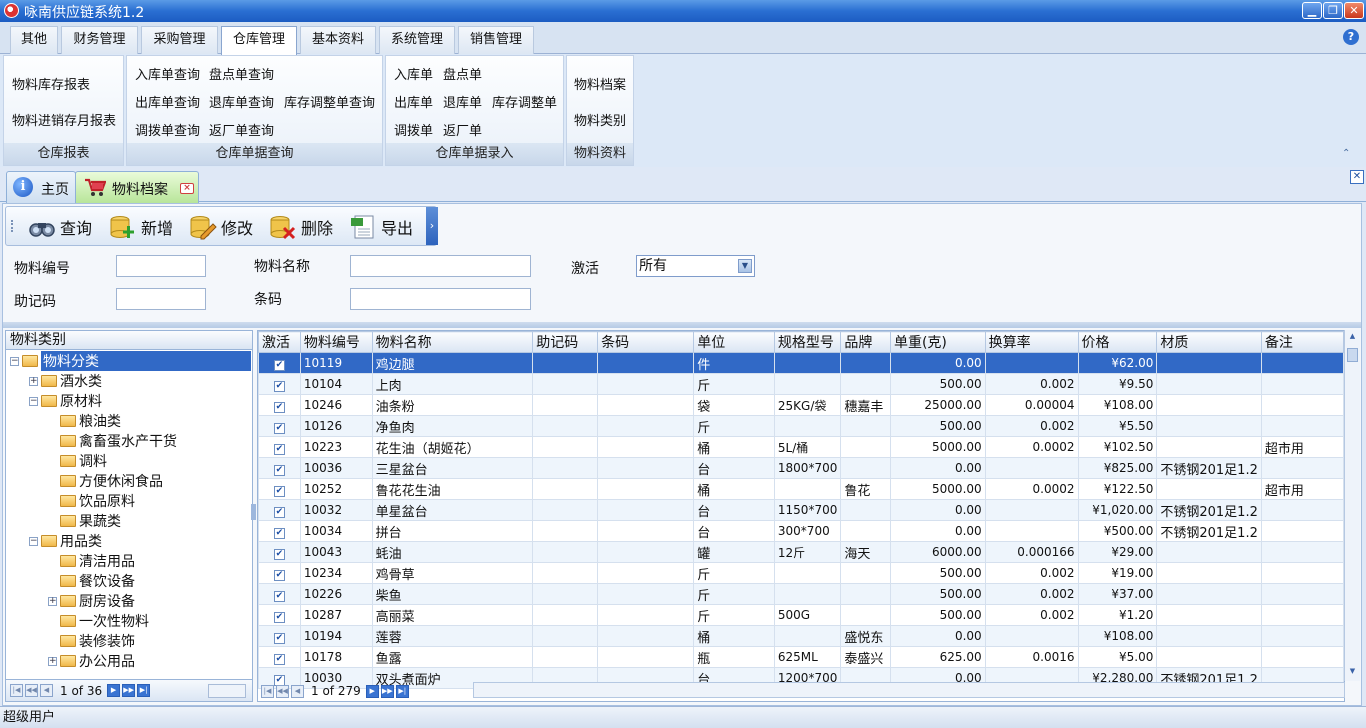 The image size is (1366, 728). What do you see at coordinates (84, 421) in the screenshot?
I see `tree-node: +粮油类` at bounding box center [84, 421].